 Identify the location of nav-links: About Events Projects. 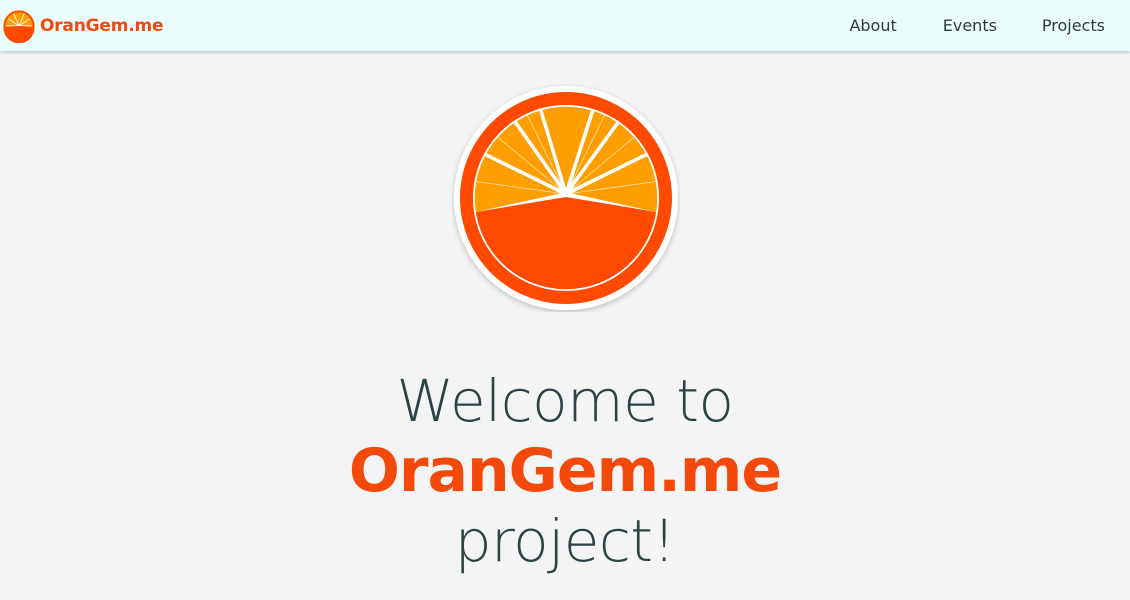
(989, 25).